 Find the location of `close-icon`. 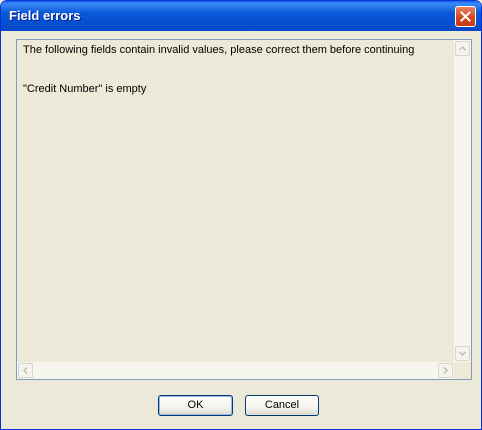

close-icon is located at coordinates (465, 16).